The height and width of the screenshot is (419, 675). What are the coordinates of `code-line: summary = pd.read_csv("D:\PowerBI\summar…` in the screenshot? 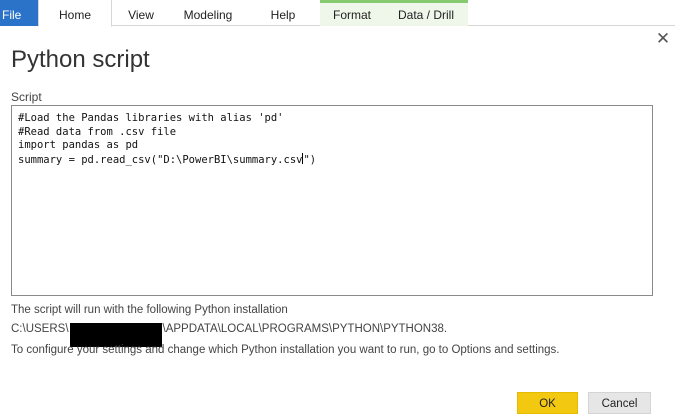 It's located at (332, 160).